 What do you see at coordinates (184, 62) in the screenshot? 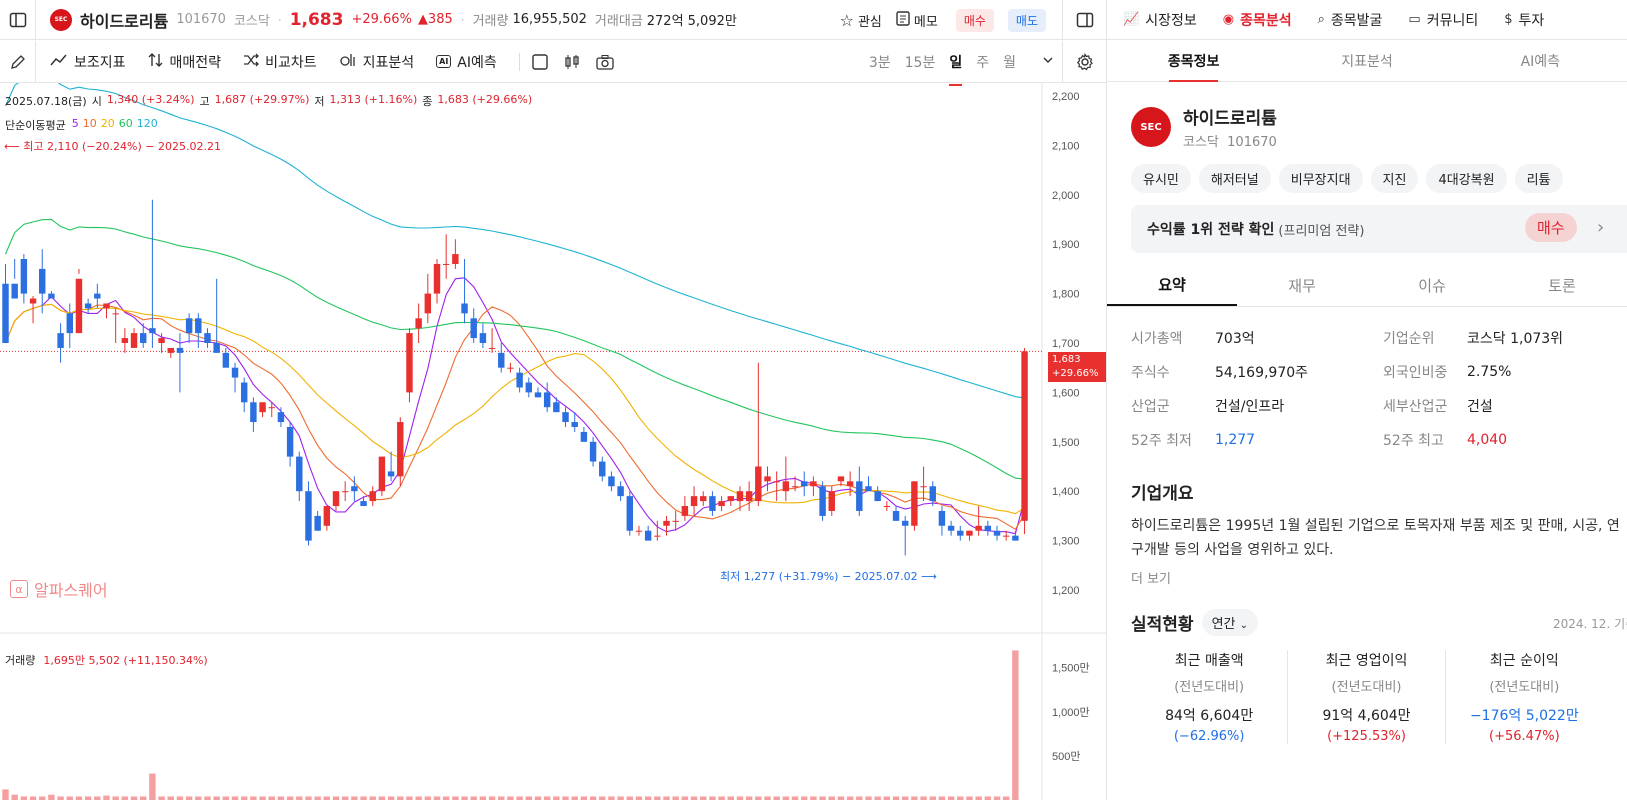
I see `strategy-button: 매매전략` at bounding box center [184, 62].